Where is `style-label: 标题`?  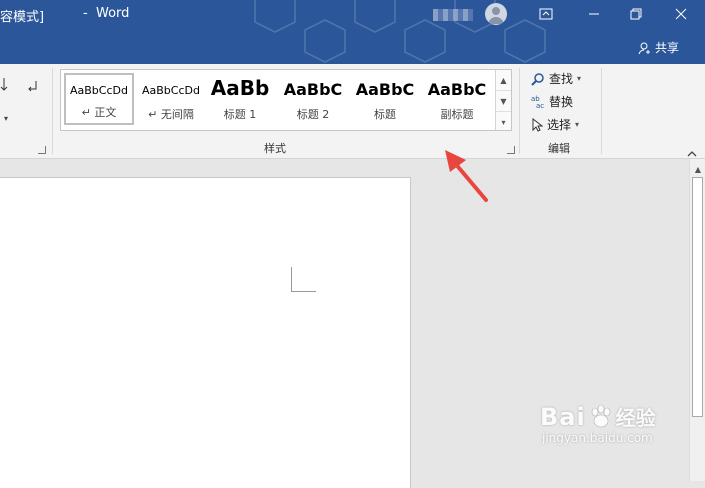
style-label: 标题 is located at coordinates (385, 114).